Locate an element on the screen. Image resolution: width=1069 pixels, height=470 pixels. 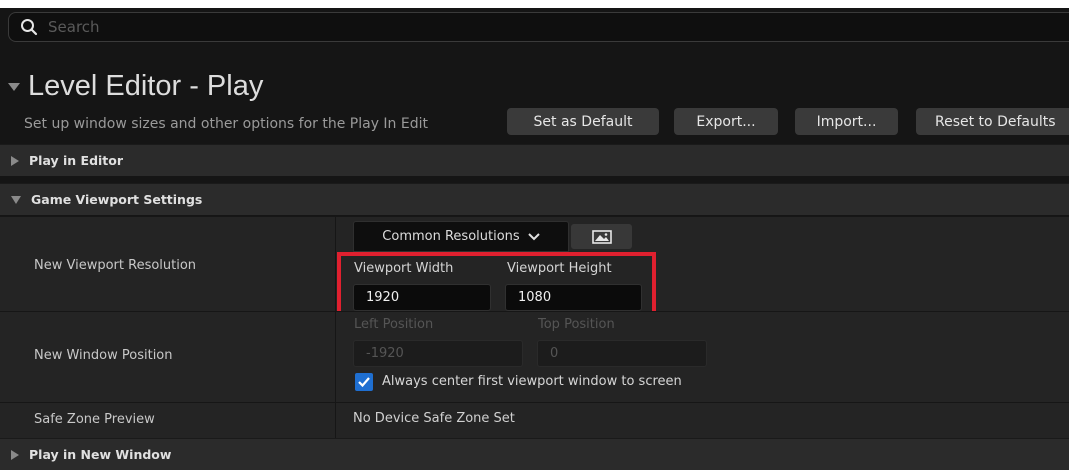
window-position-label: New Window Position is located at coordinates (103, 355).